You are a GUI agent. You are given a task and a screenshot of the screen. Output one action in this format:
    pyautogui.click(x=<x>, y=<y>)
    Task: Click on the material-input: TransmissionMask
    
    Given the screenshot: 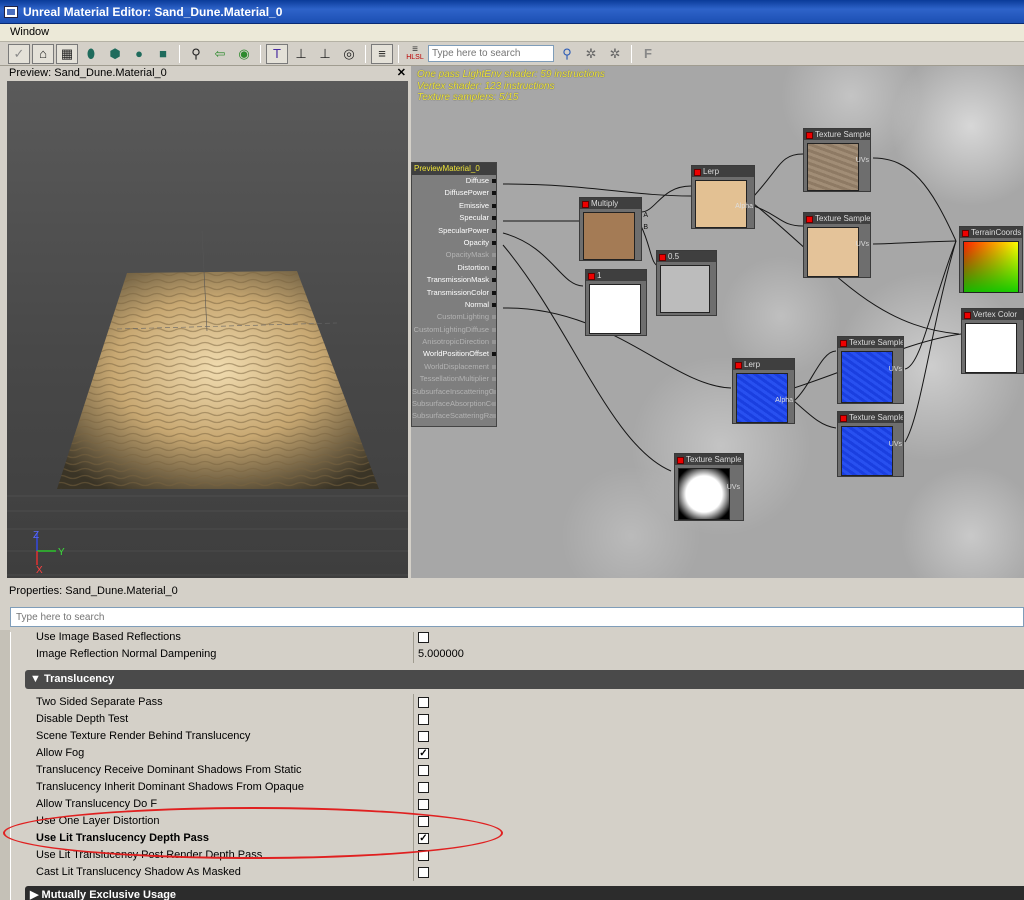 What is the action you would take?
    pyautogui.click(x=454, y=280)
    